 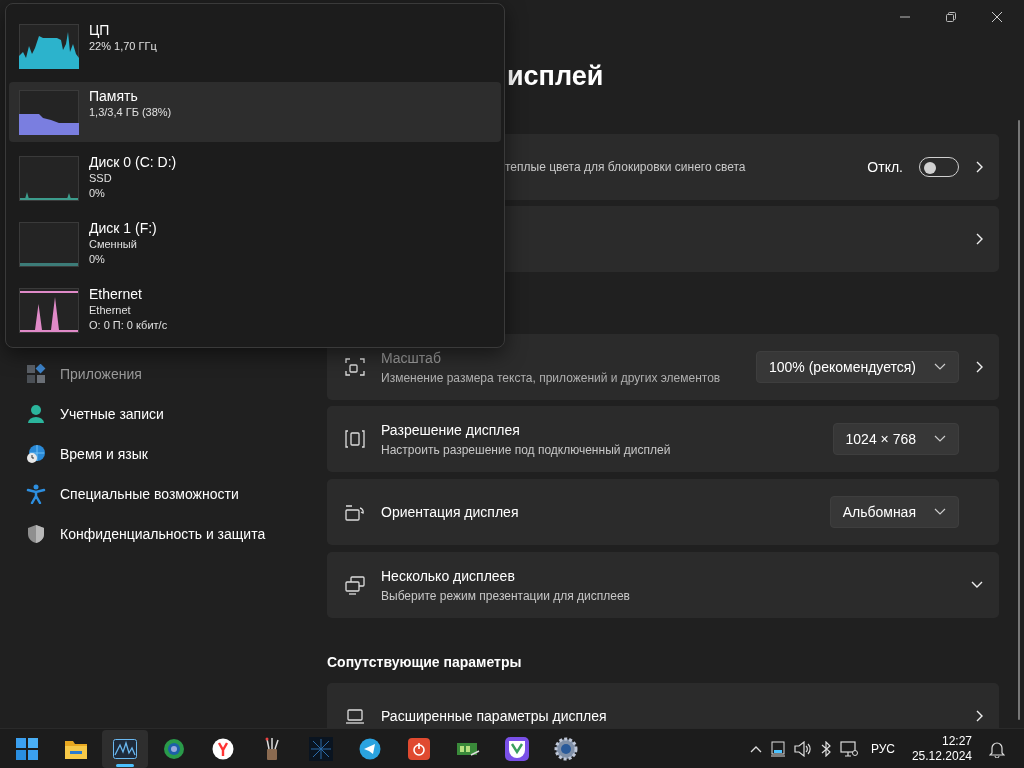 I want to click on resource-detail: SSD, so click(x=101, y=178).